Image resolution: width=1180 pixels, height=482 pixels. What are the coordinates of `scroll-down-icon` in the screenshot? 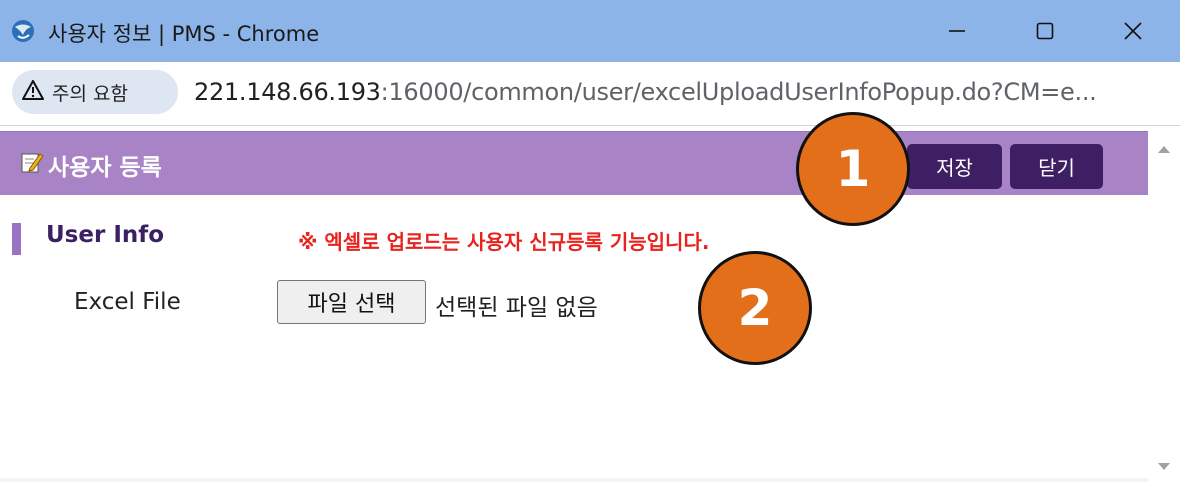 It's located at (1164, 466).